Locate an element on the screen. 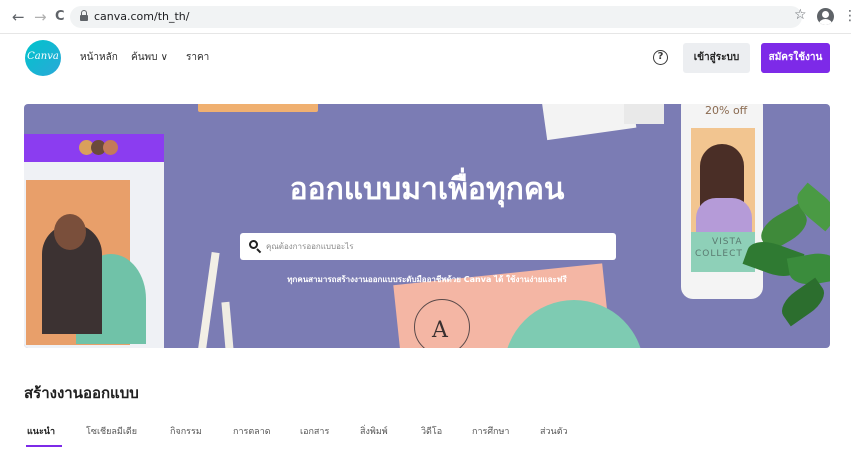 Image resolution: width=851 pixels, height=449 pixels. login-button: เข้าสู่ระบบ is located at coordinates (716, 58).